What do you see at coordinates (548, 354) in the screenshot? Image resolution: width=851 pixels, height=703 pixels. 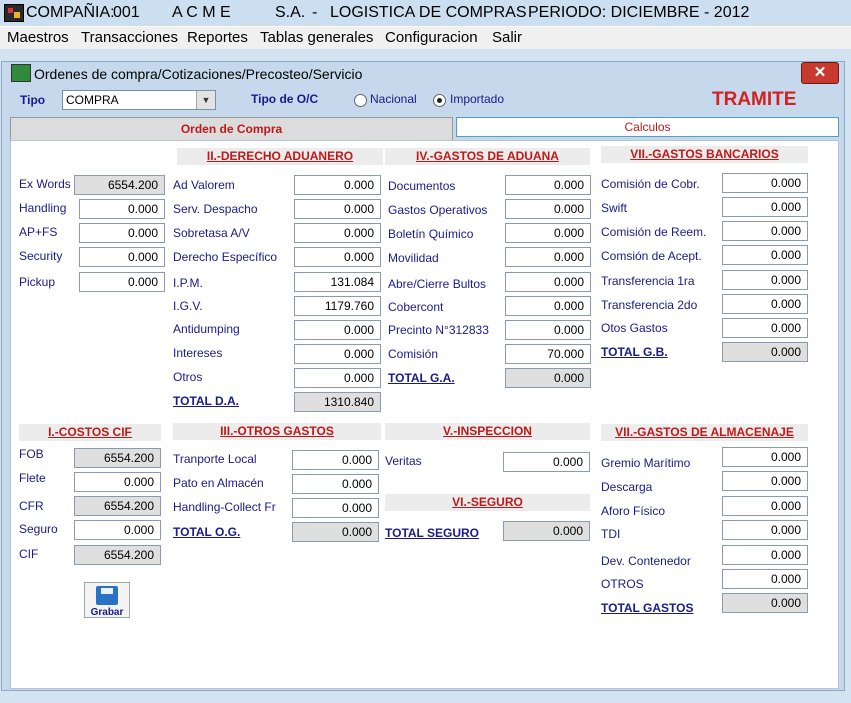 I see `aduana-field: 70.000` at bounding box center [548, 354].